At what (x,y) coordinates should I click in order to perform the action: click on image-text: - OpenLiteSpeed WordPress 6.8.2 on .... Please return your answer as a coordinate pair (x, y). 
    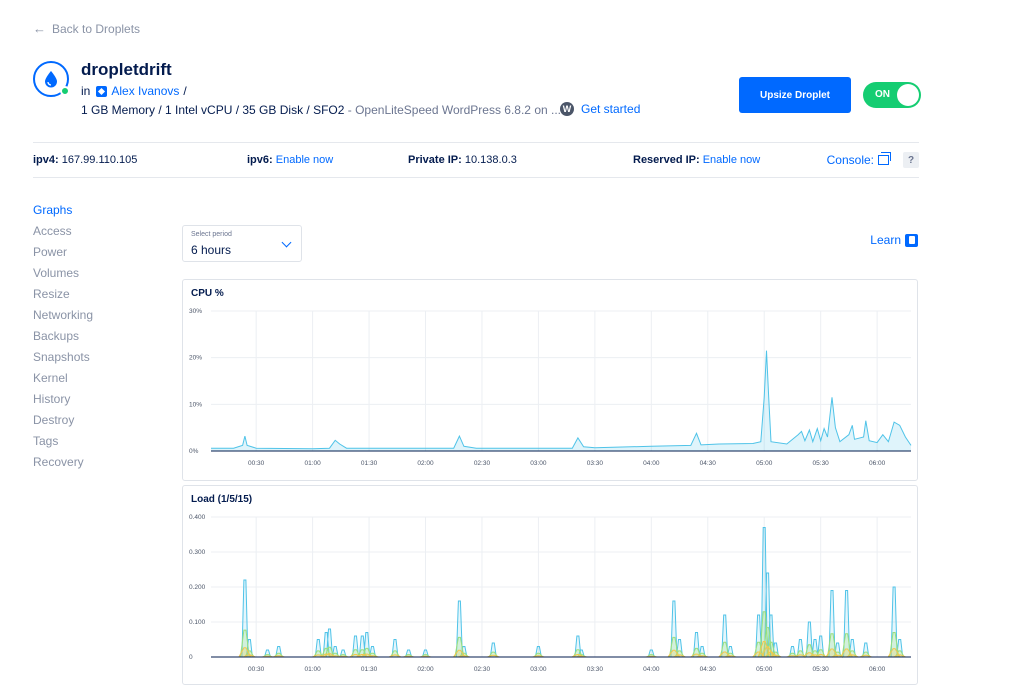
    Looking at the image, I should click on (454, 110).